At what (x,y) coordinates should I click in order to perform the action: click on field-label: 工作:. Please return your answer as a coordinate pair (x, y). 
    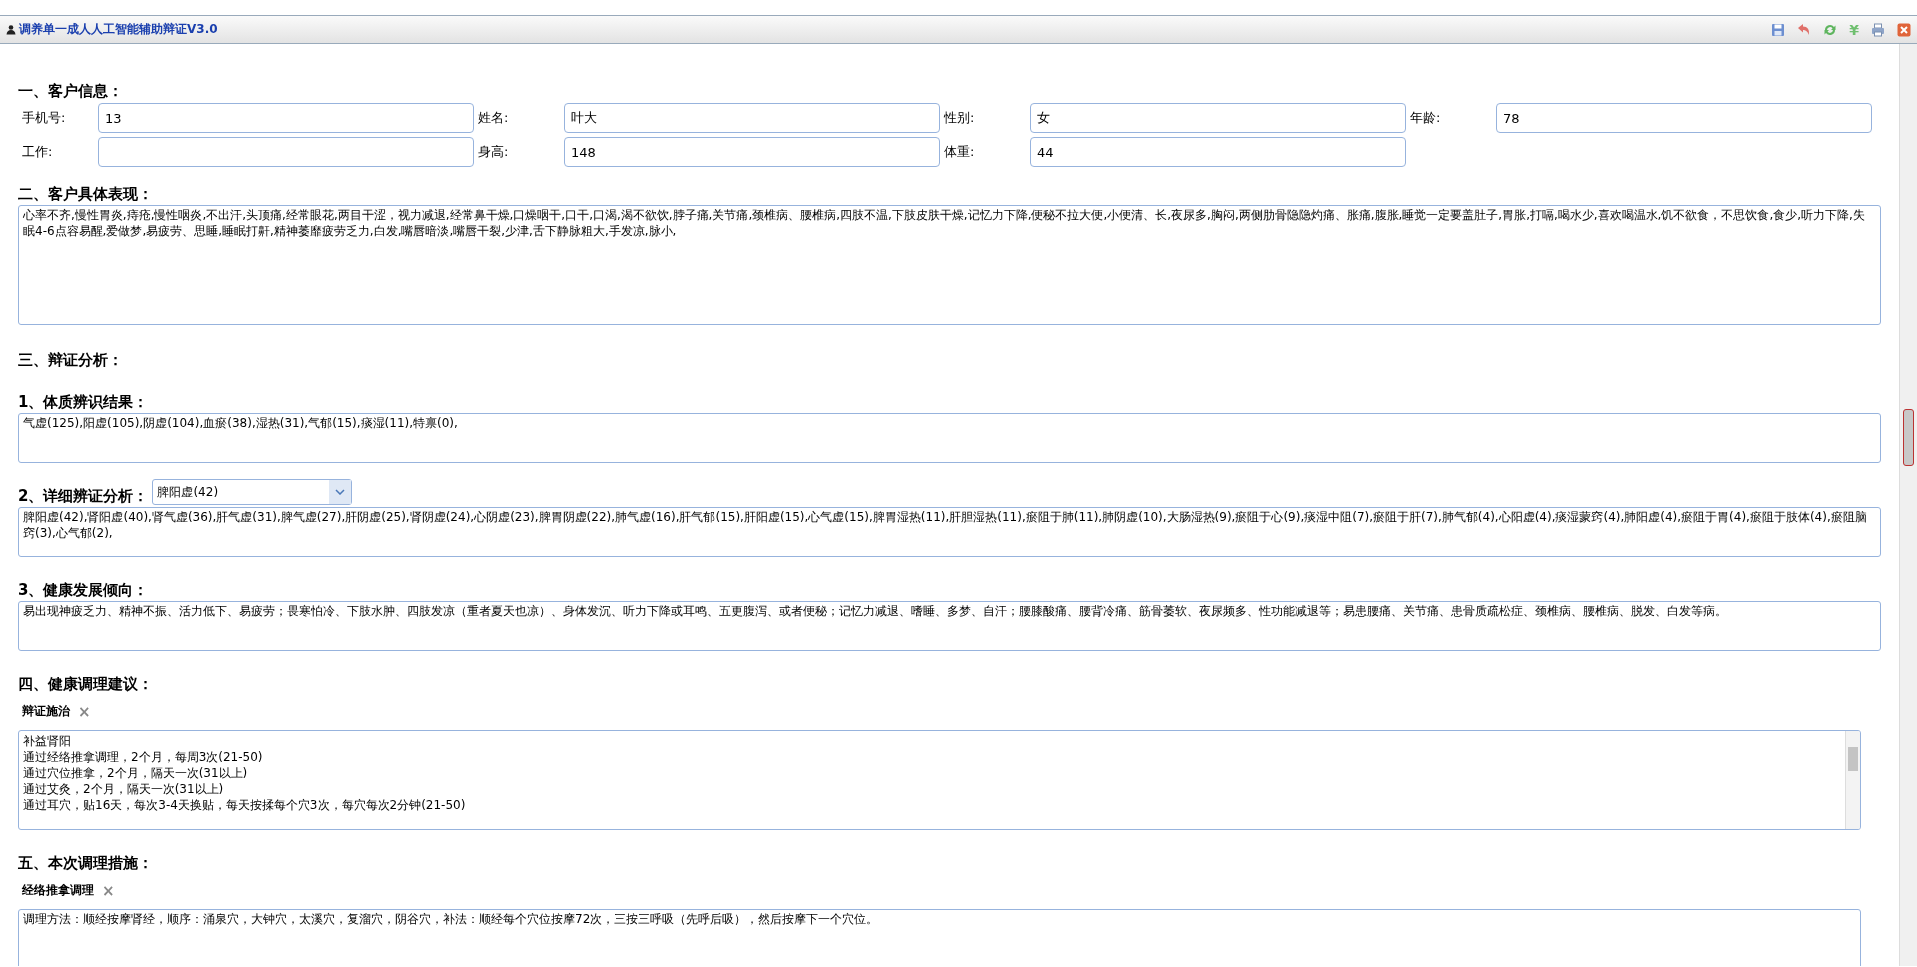
    Looking at the image, I should click on (37, 152).